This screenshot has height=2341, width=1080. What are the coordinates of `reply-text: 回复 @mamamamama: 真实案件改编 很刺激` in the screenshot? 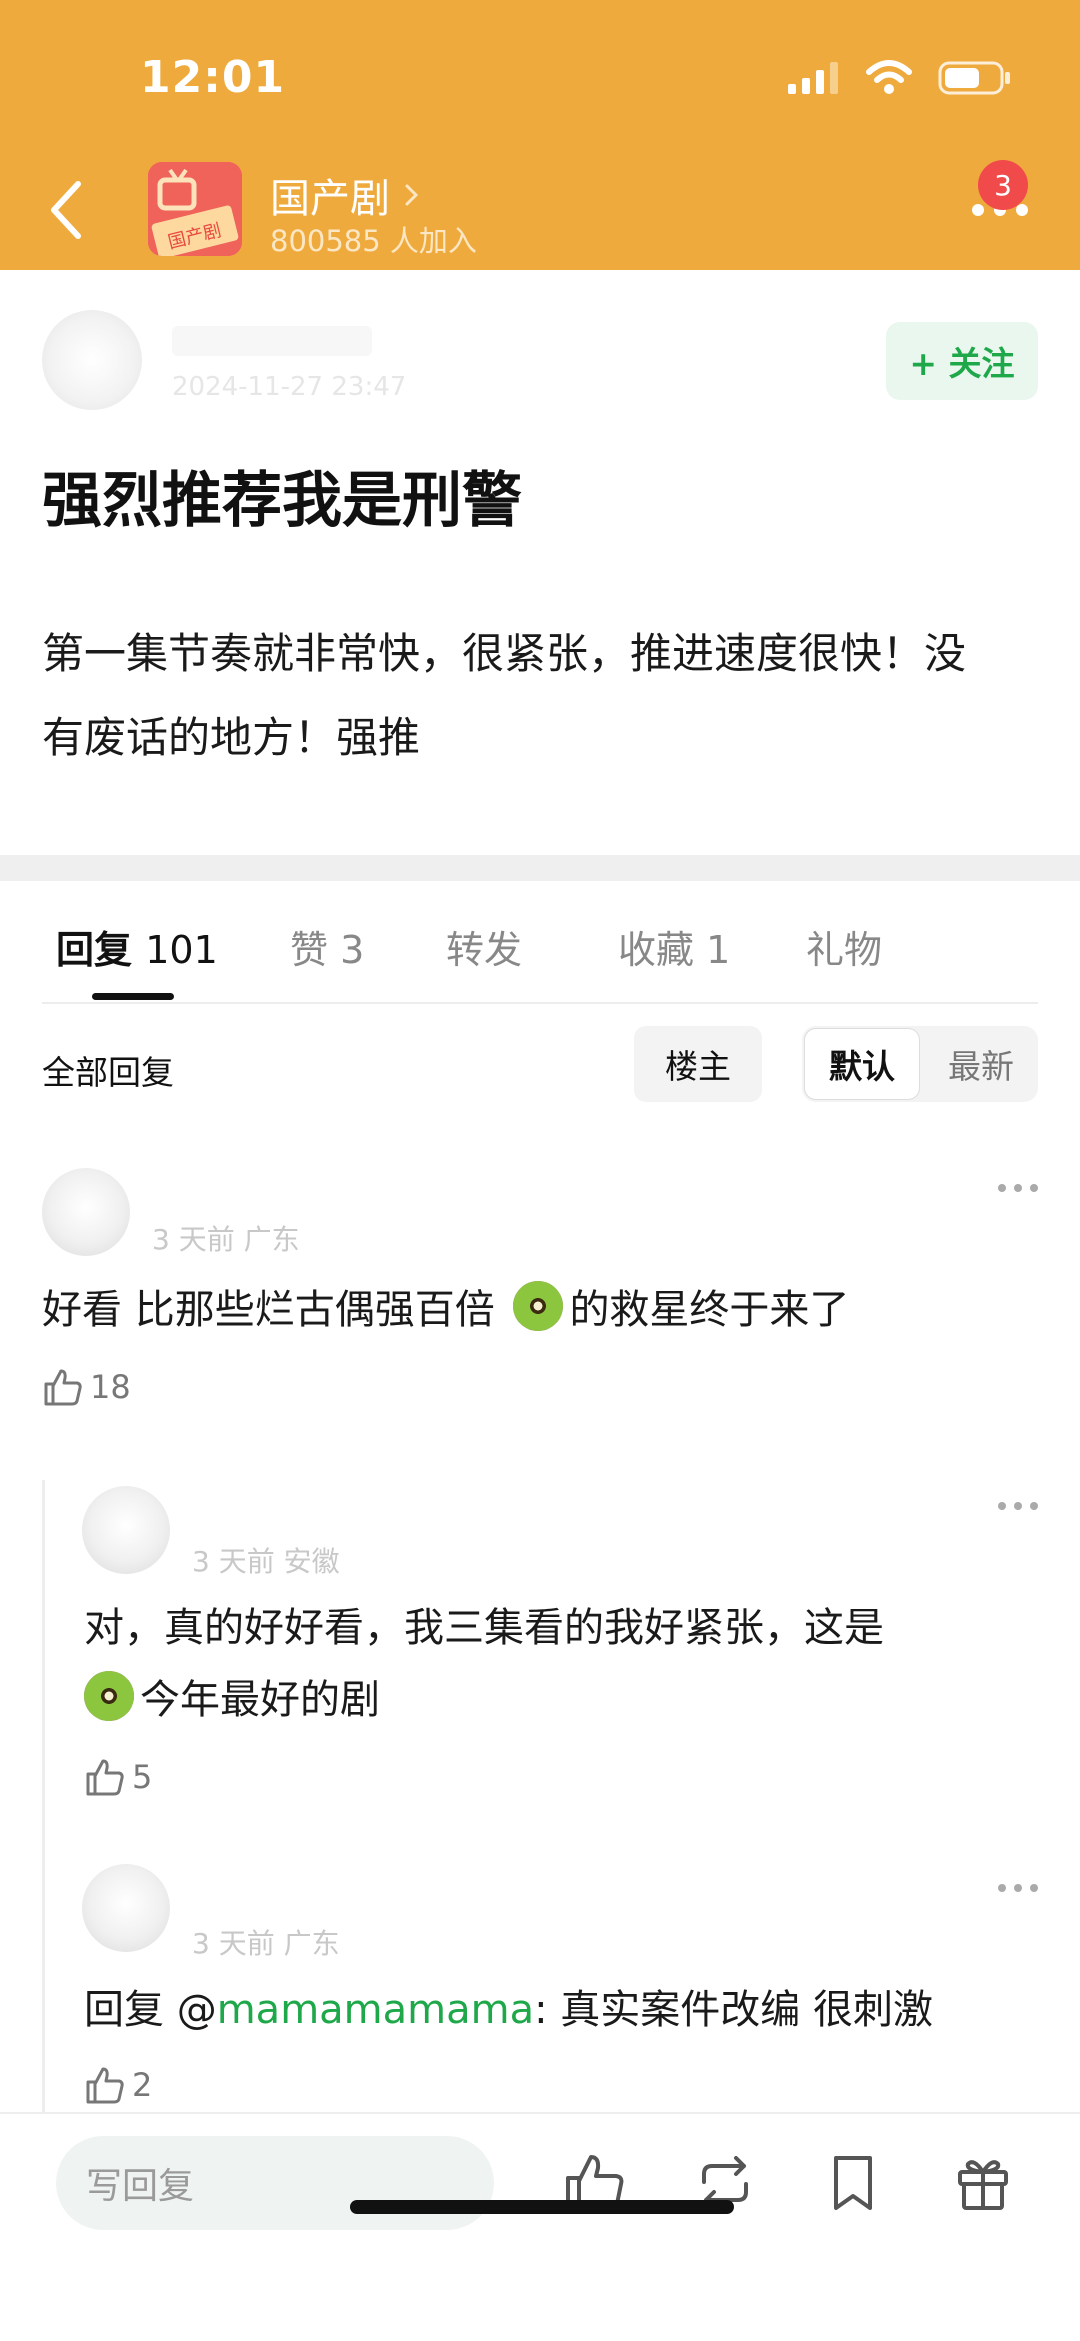 It's located at (509, 2010).